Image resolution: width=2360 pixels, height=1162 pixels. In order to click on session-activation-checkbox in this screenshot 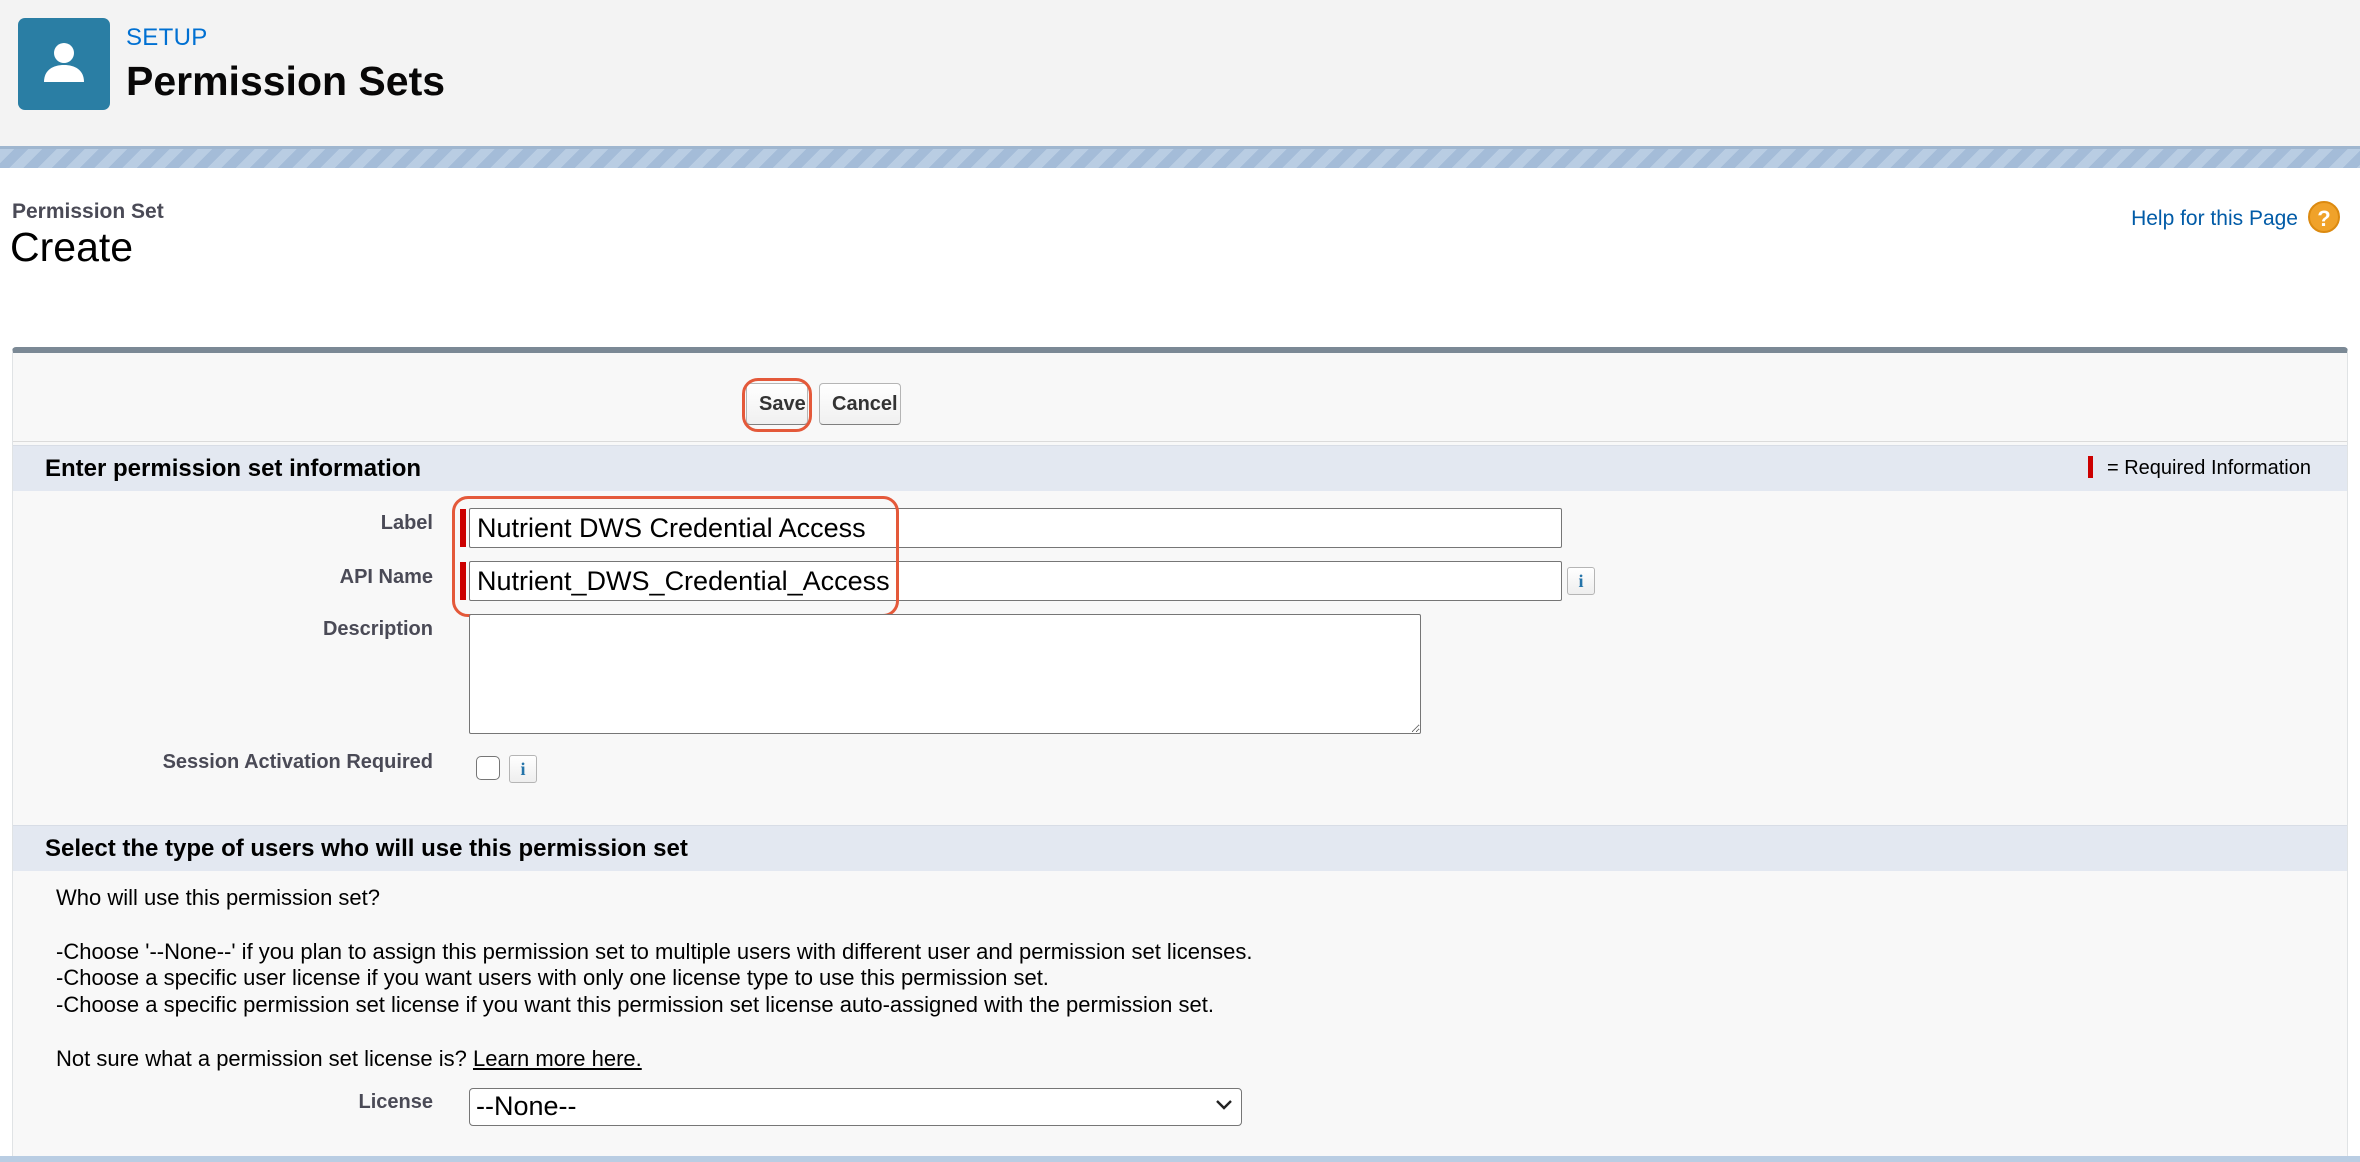, I will do `click(488, 768)`.